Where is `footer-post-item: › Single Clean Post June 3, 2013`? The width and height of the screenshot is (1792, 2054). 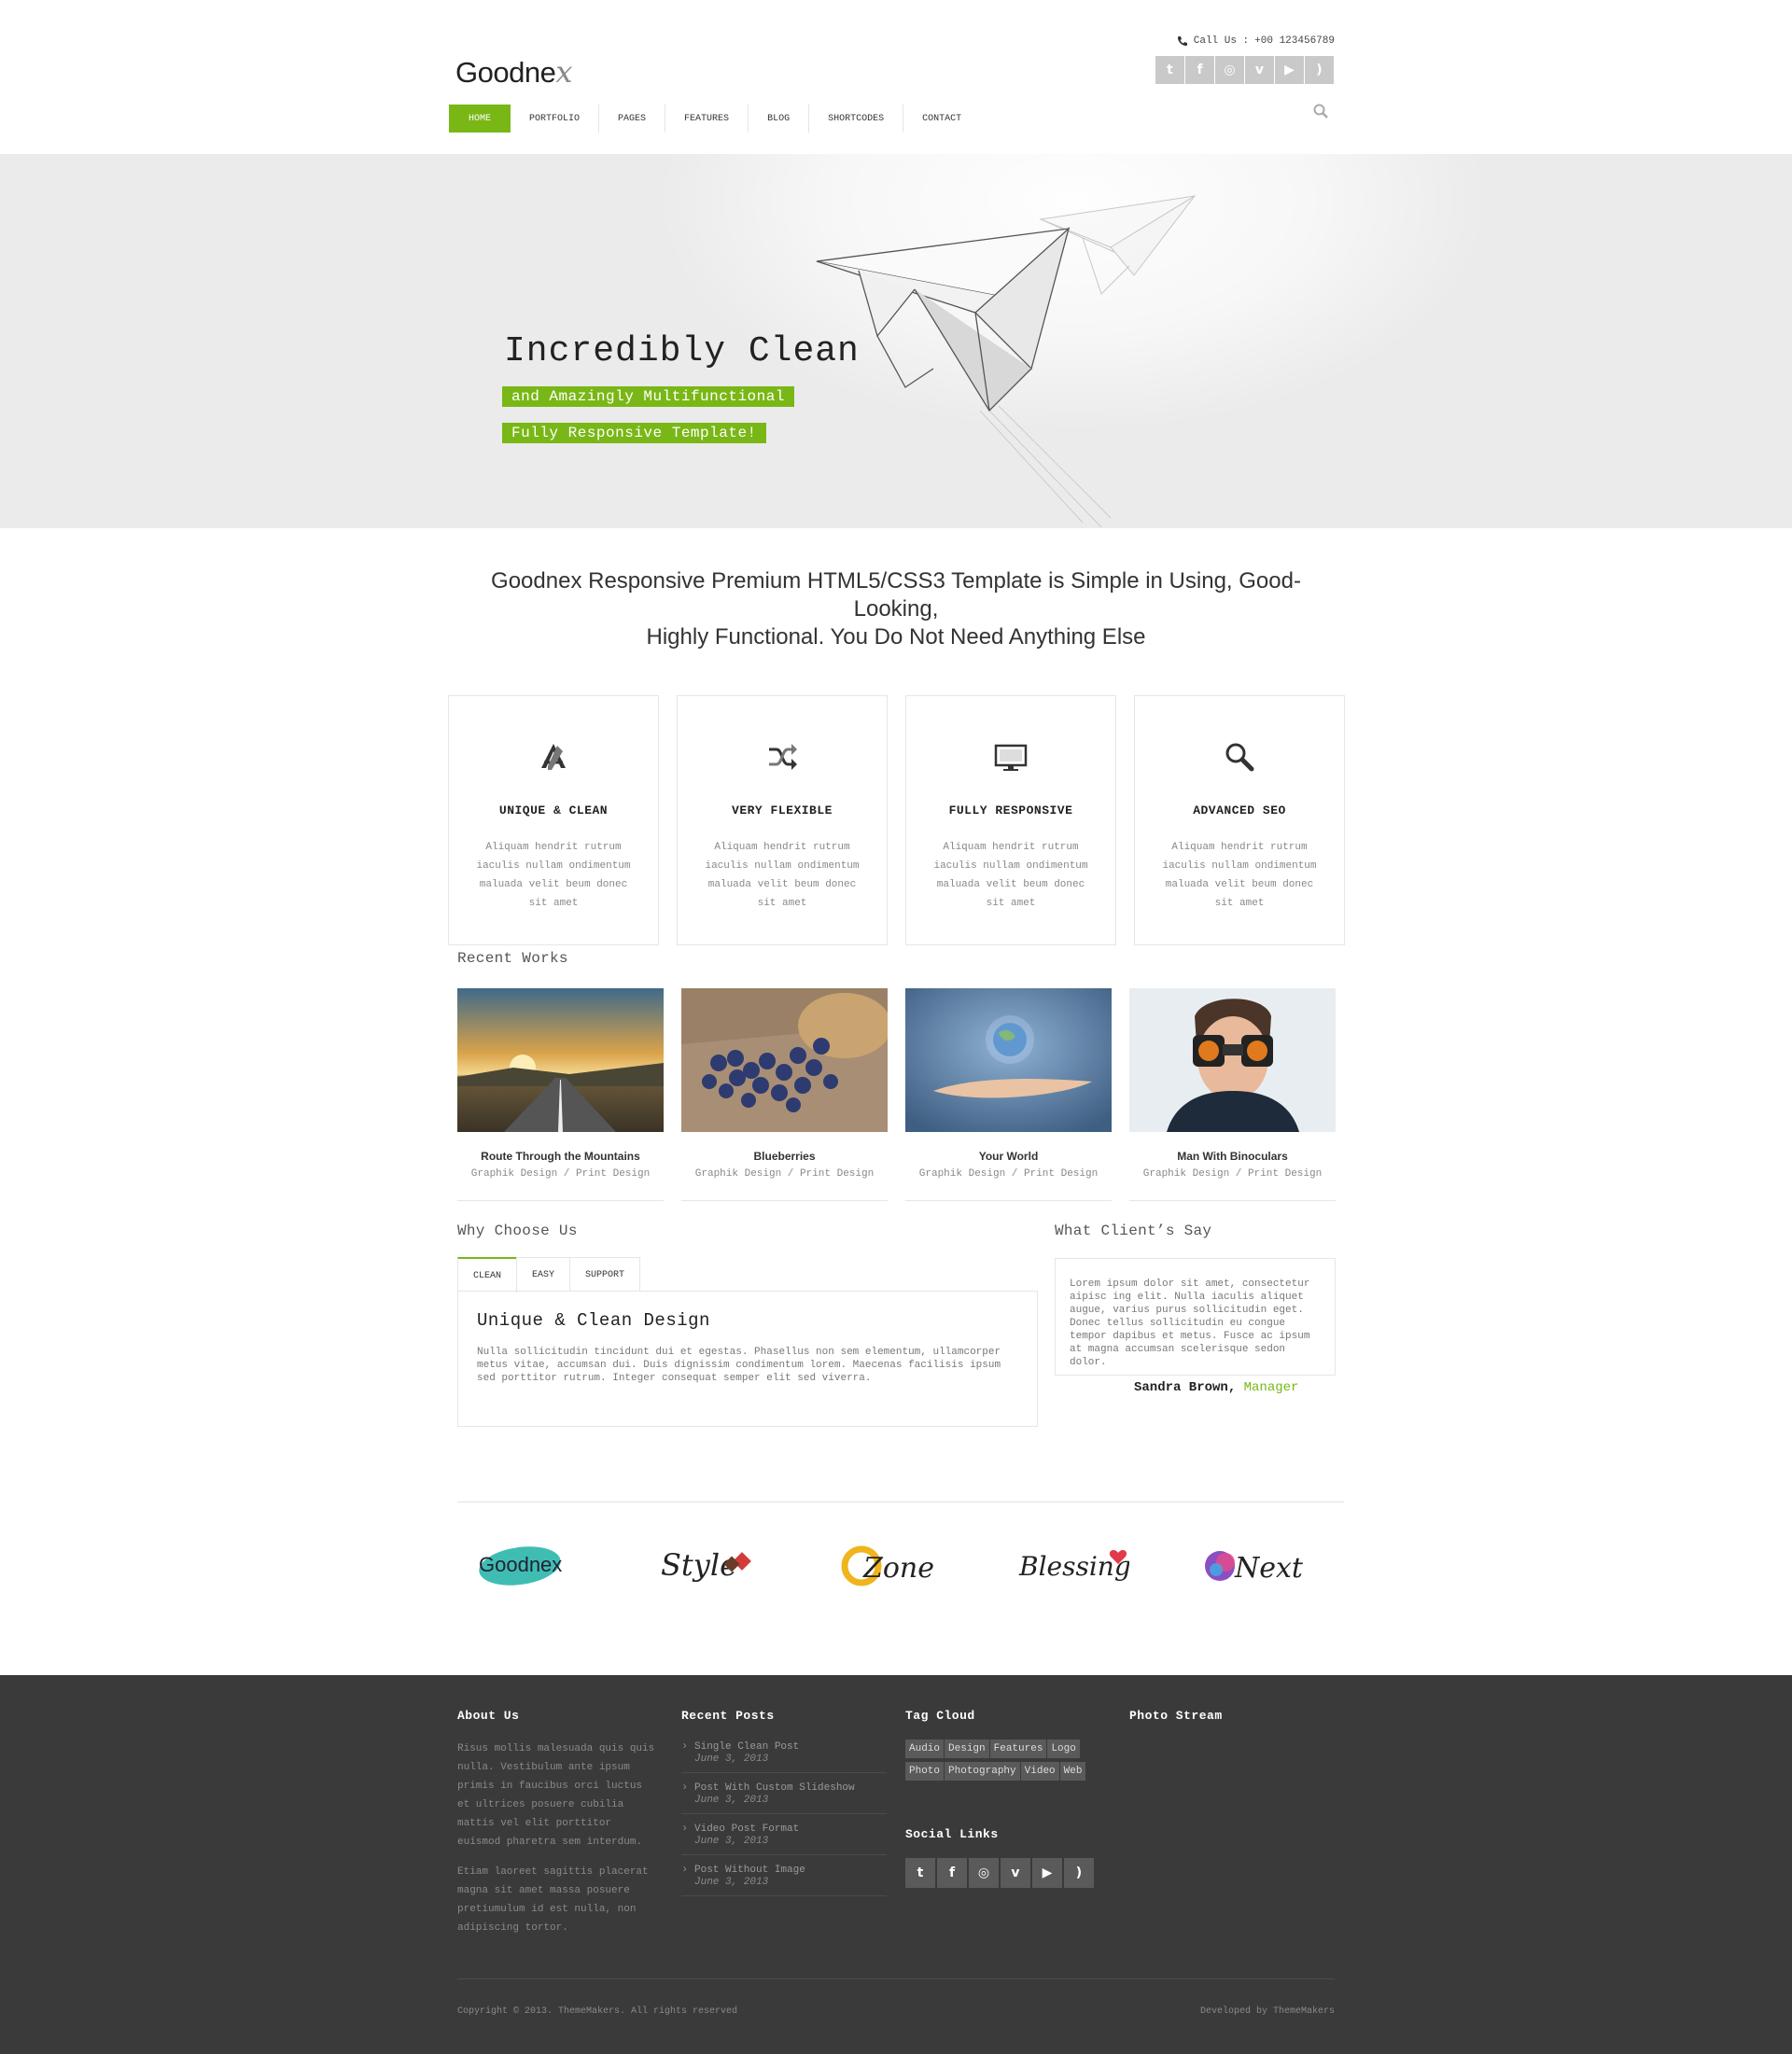 footer-post-item: › Single Clean Post June 3, 2013 is located at coordinates (784, 1756).